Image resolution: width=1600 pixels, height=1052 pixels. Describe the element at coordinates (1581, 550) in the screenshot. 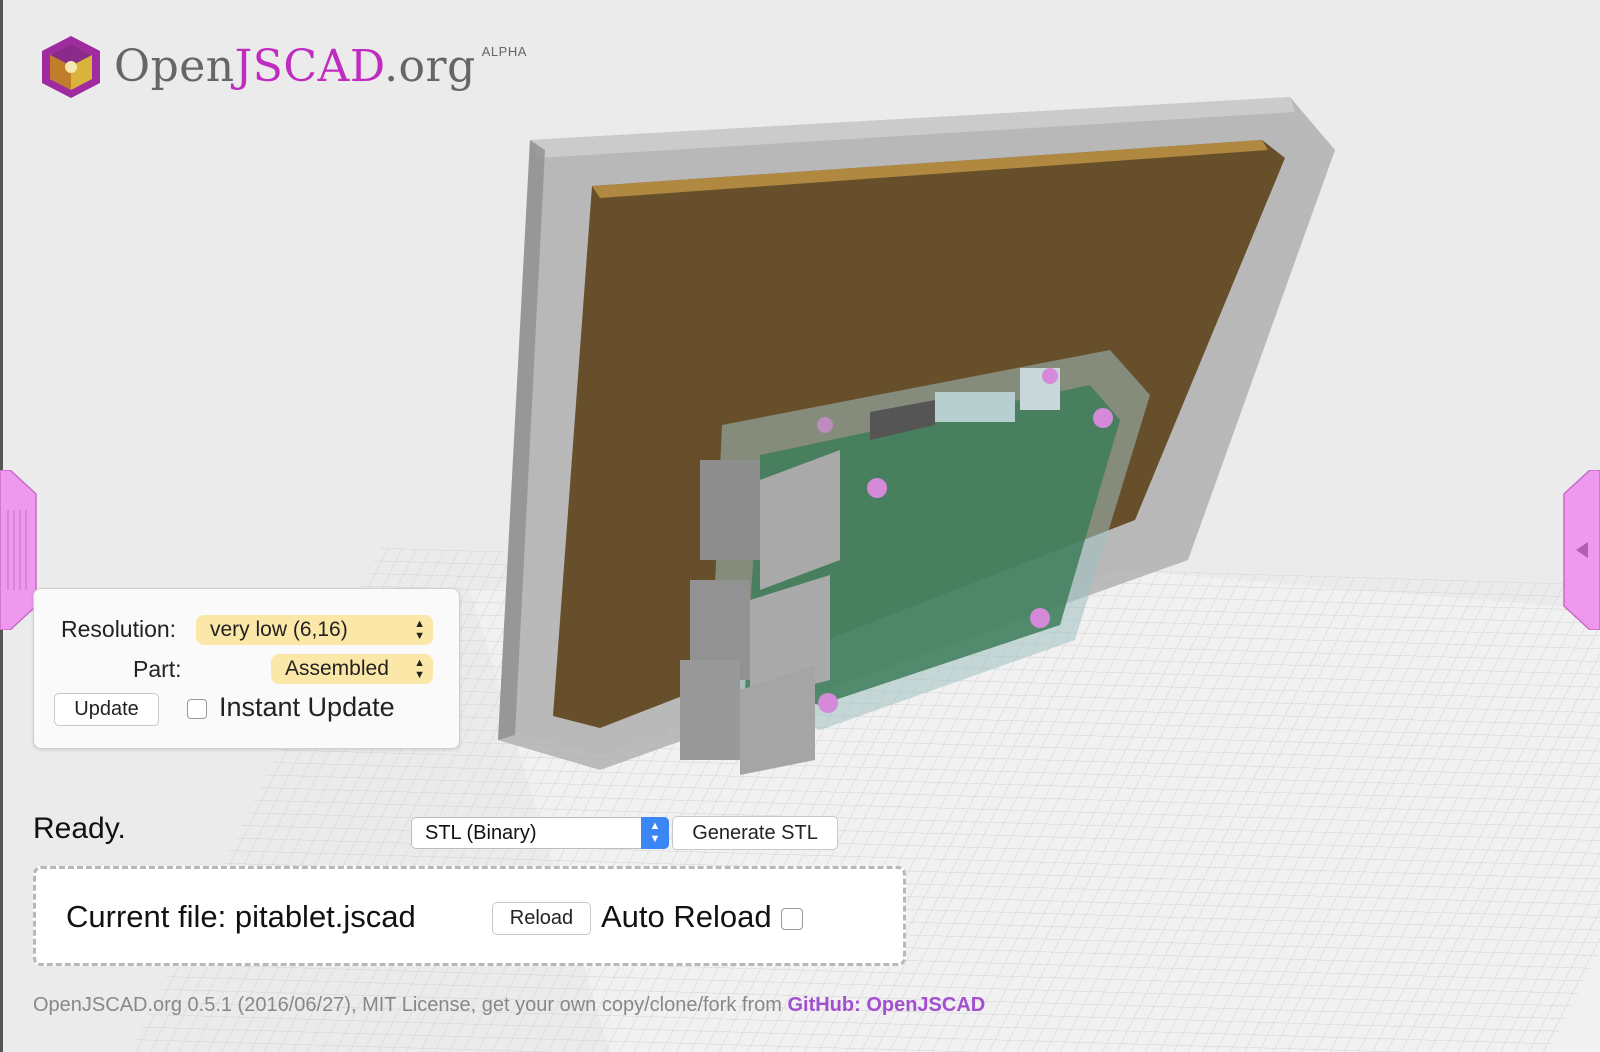

I see `right-panel-toggle` at that location.